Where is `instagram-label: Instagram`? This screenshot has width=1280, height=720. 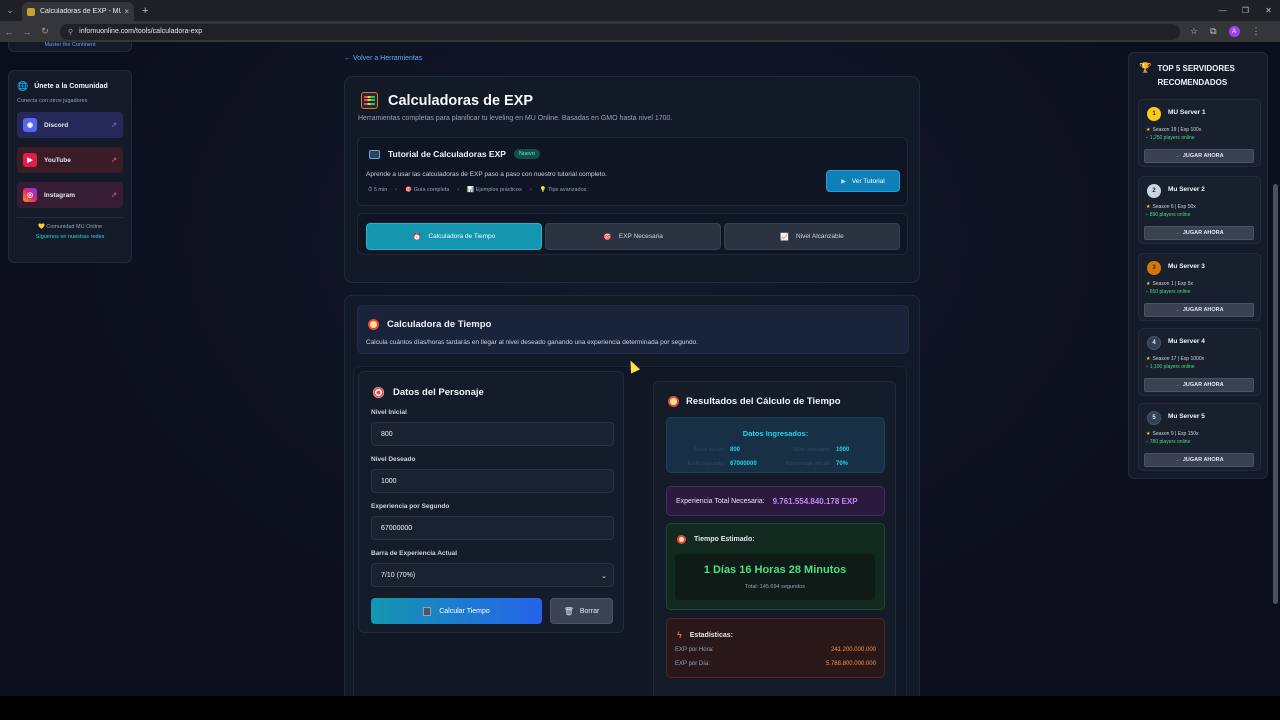 instagram-label: Instagram is located at coordinates (60, 195).